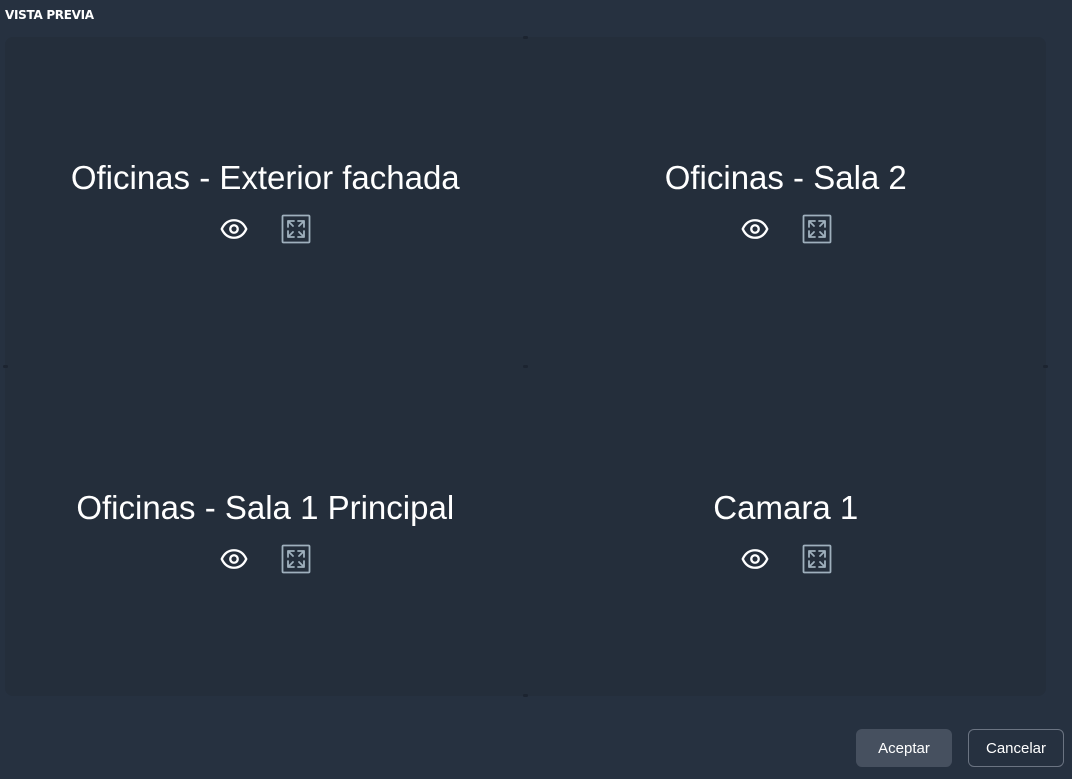 Image resolution: width=1072 pixels, height=779 pixels. What do you see at coordinates (904, 748) in the screenshot?
I see `accept-button: Aceptar` at bounding box center [904, 748].